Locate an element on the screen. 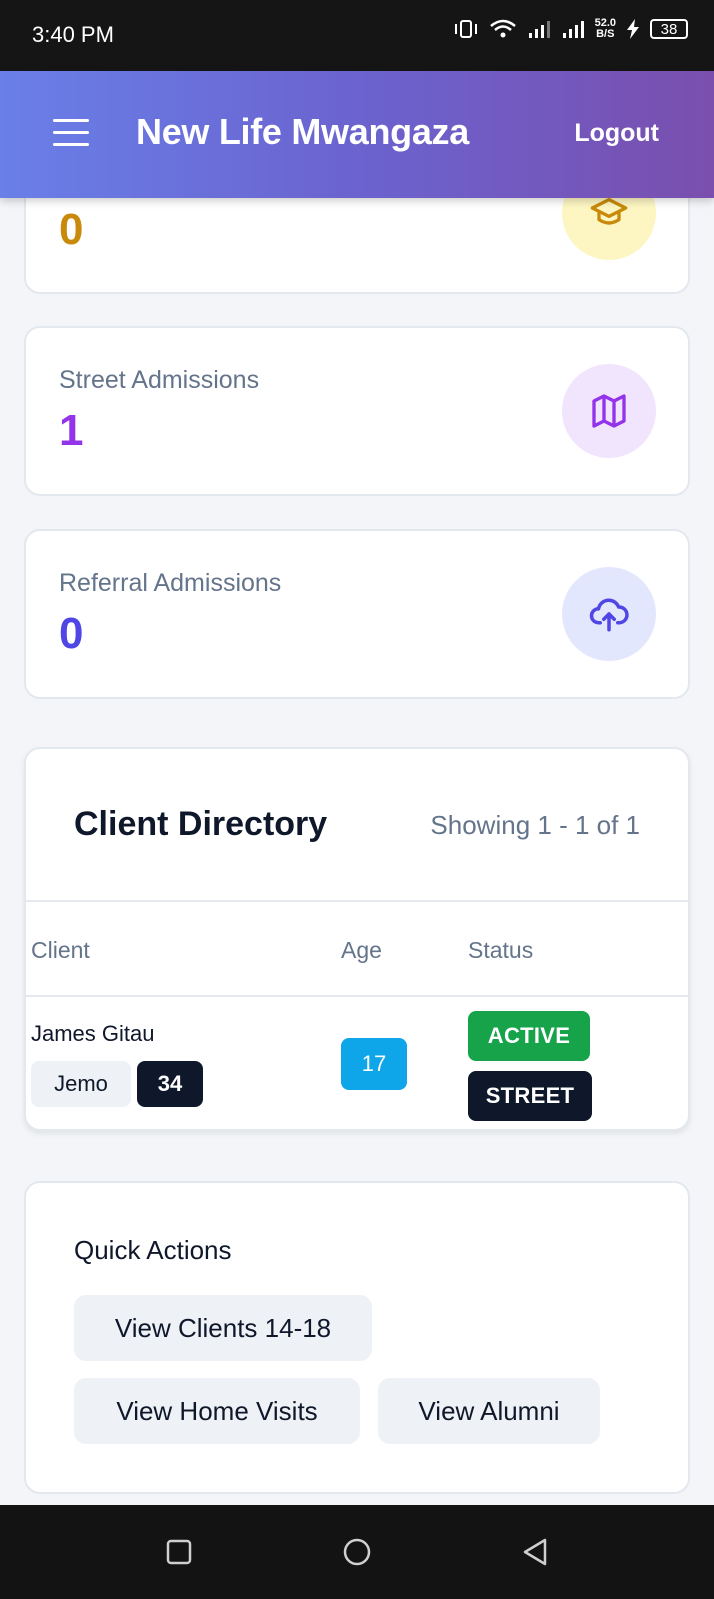 The height and width of the screenshot is (1599, 714). stat-card-referral: Referral Admissions 0 is located at coordinates (357, 614).